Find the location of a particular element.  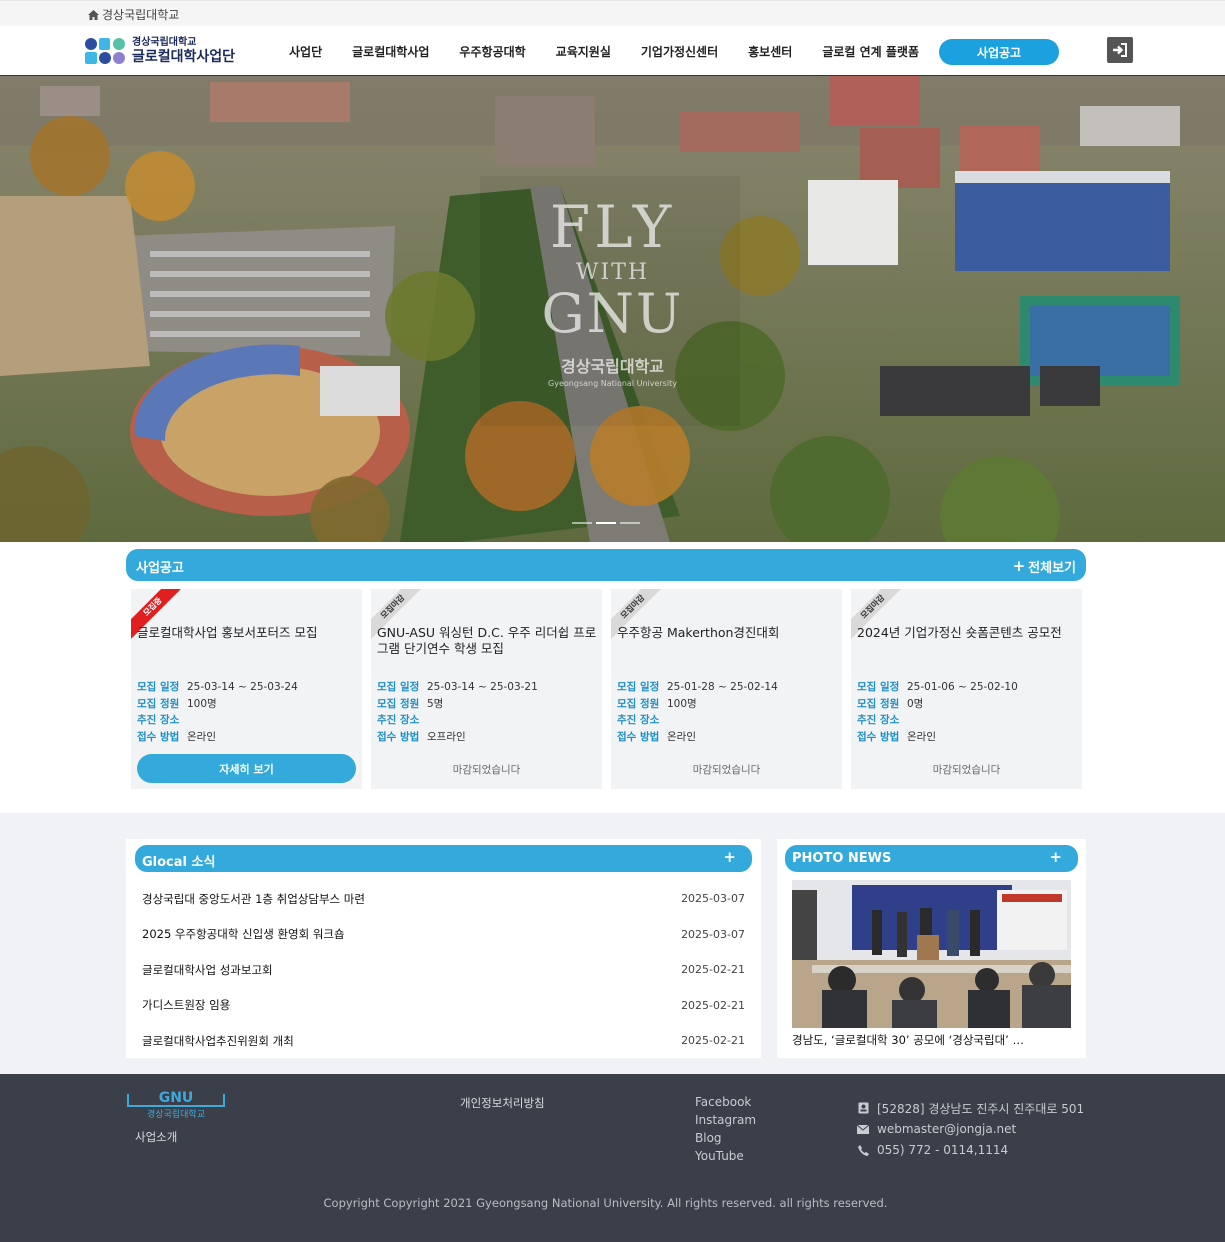

nav-item-aerospace: 우주항공대학 is located at coordinates (492, 51).